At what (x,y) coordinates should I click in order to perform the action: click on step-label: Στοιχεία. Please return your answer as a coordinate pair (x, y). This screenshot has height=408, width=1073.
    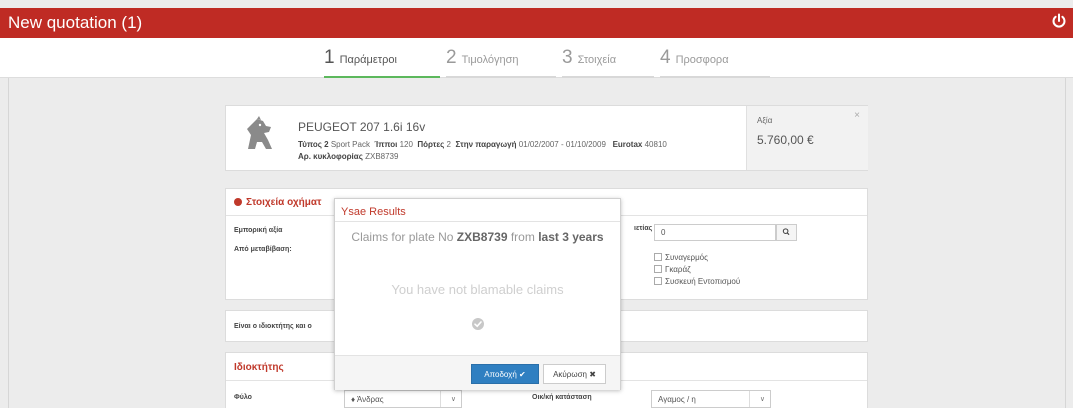
    Looking at the image, I should click on (597, 60).